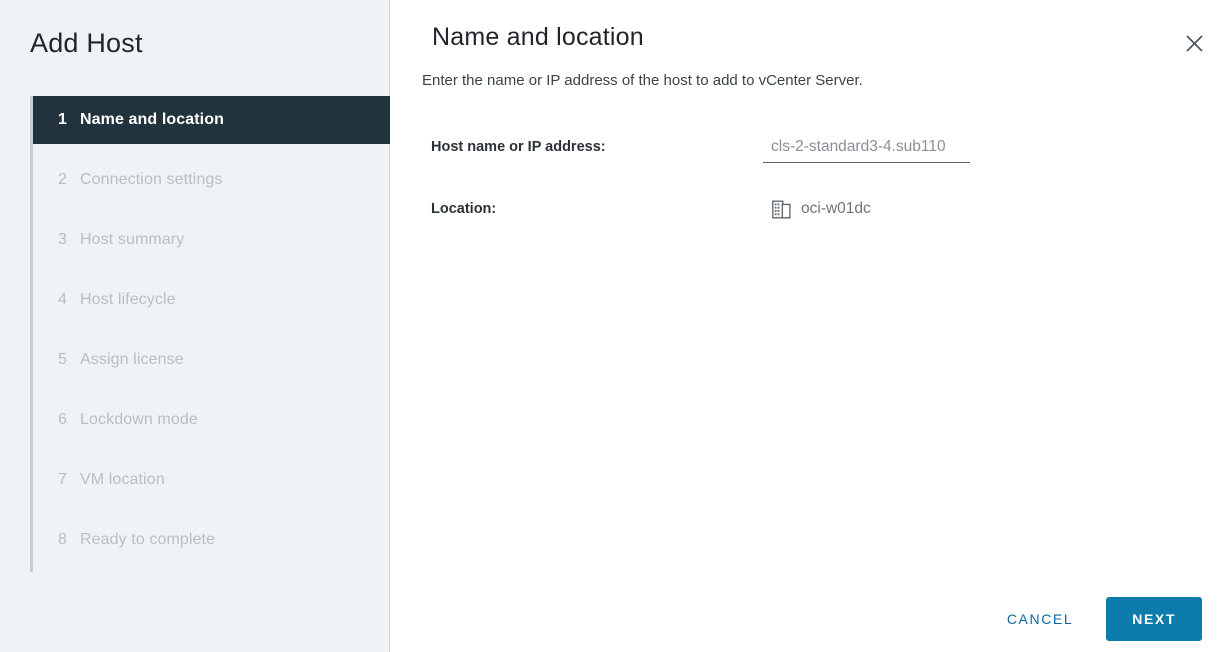 This screenshot has width=1231, height=652. I want to click on sidebar-step-connection-settings: 2 Connection settings, so click(211, 180).